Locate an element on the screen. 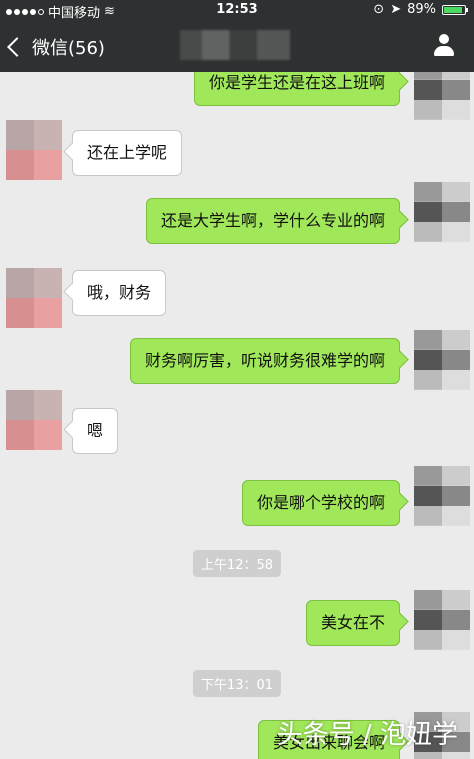 This screenshot has width=474, height=759. timestamp: 下午13：01 is located at coordinates (237, 683).